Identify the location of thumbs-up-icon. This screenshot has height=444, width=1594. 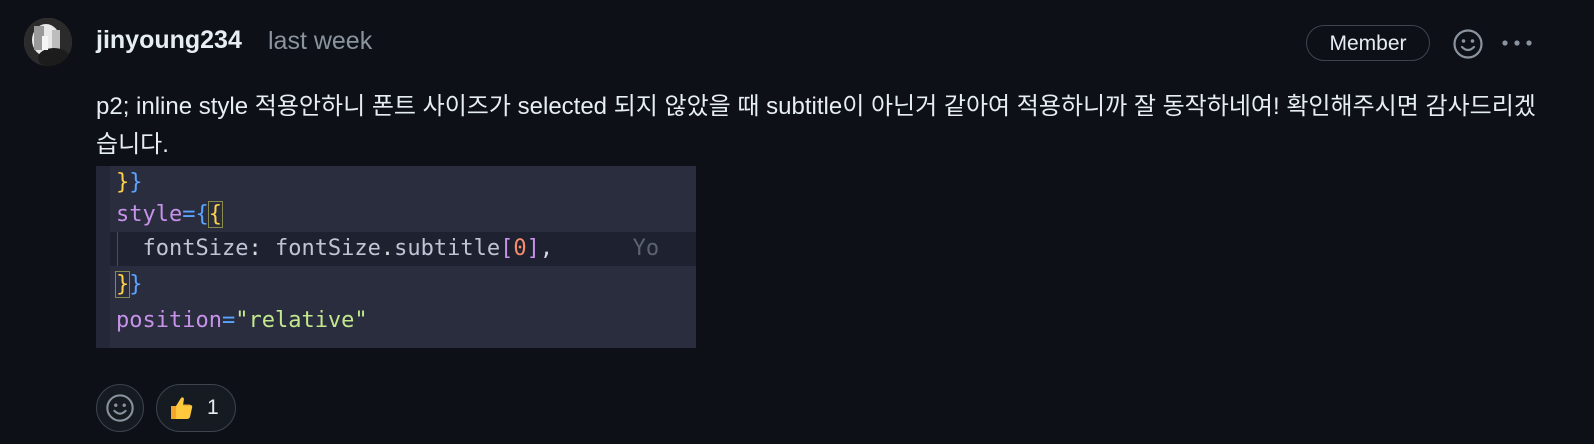
(182, 408).